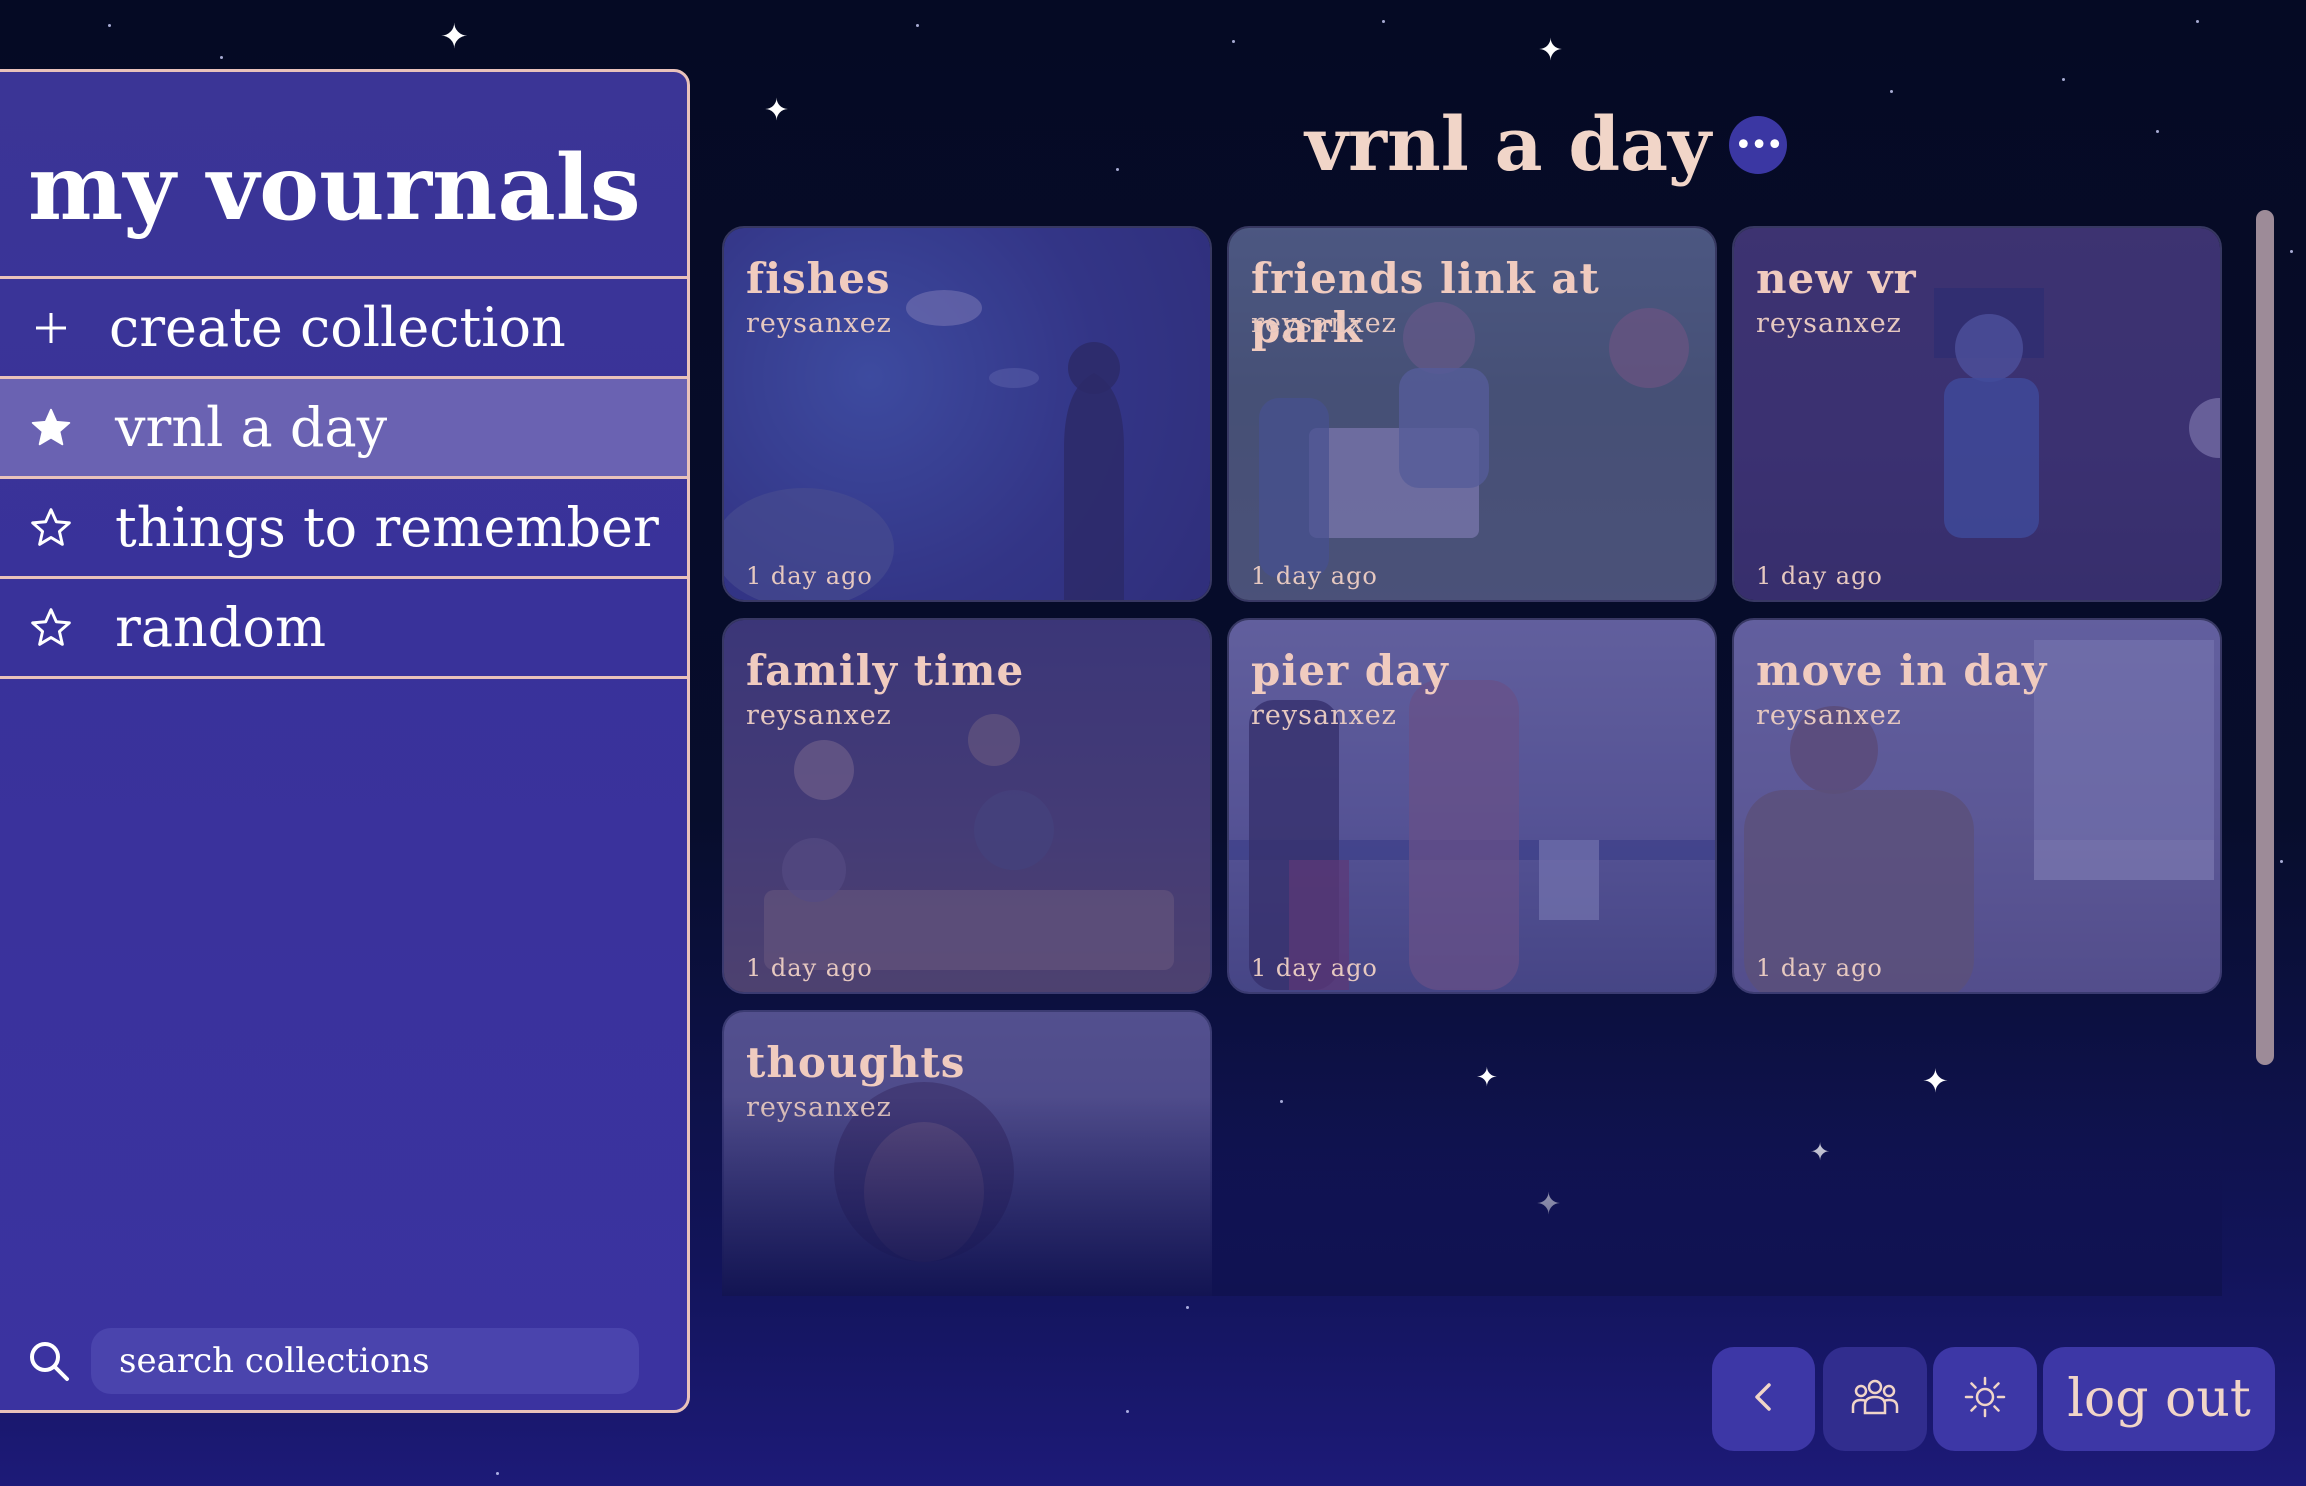 Image resolution: width=2306 pixels, height=1486 pixels. I want to click on sidebar-item-things-to-remember: things to remember, so click(343, 529).